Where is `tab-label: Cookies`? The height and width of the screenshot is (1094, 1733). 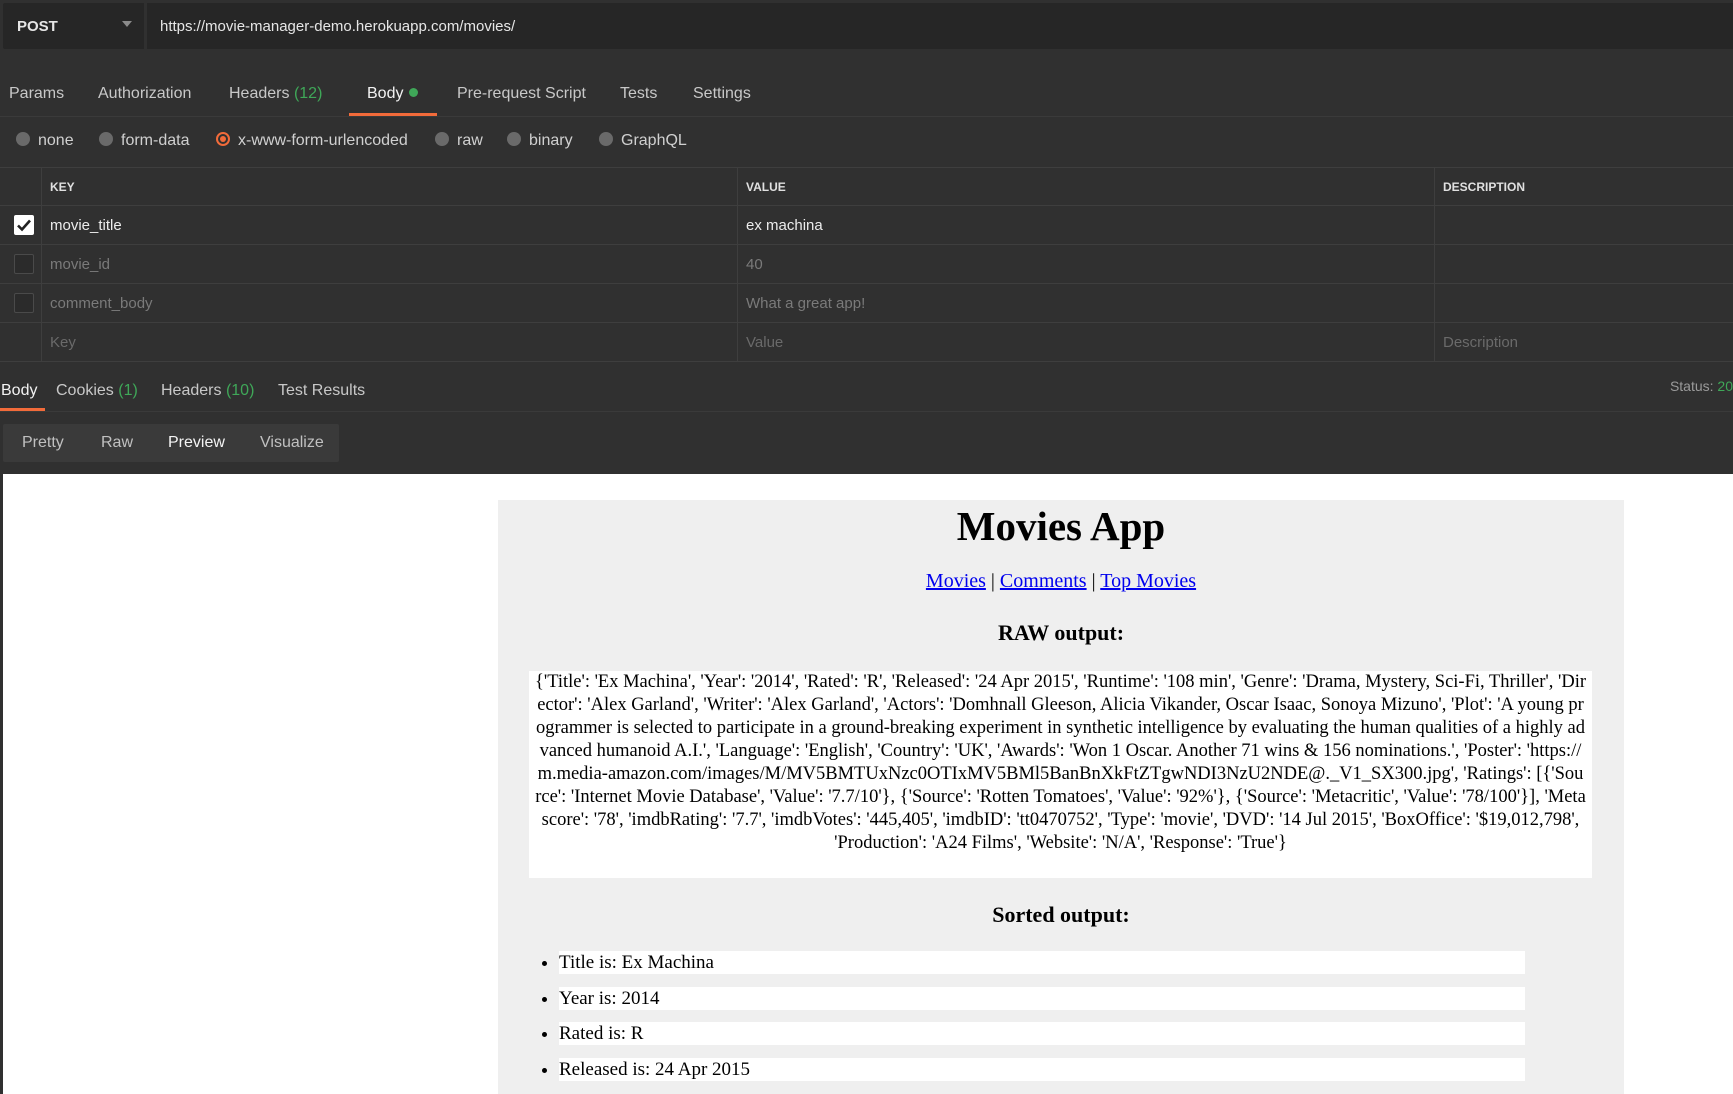
tab-label: Cookies is located at coordinates (85, 390).